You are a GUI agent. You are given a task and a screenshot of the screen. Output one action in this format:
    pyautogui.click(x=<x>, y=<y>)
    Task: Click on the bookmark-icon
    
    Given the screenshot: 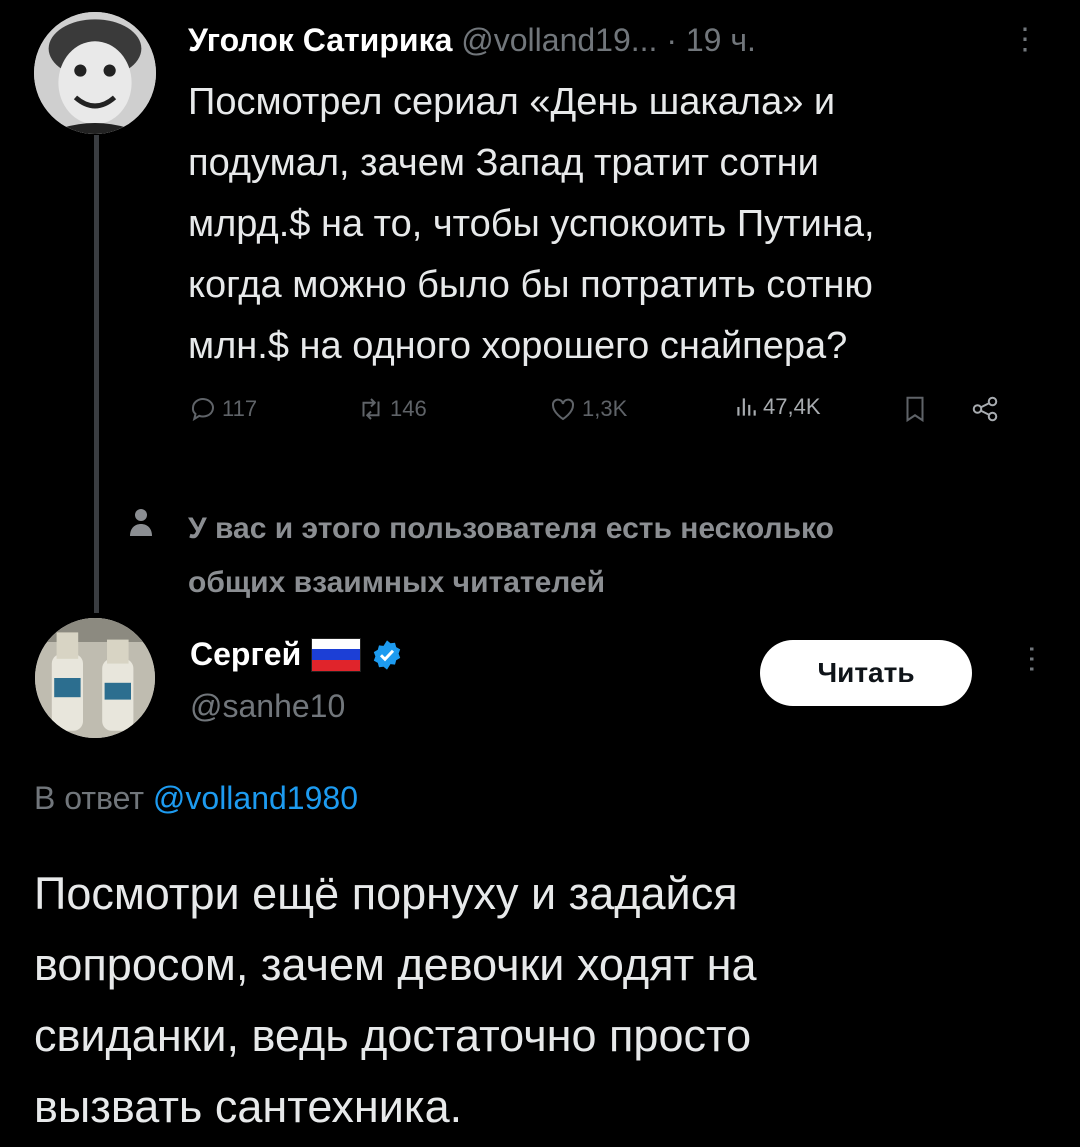 What is the action you would take?
    pyautogui.click(x=915, y=409)
    